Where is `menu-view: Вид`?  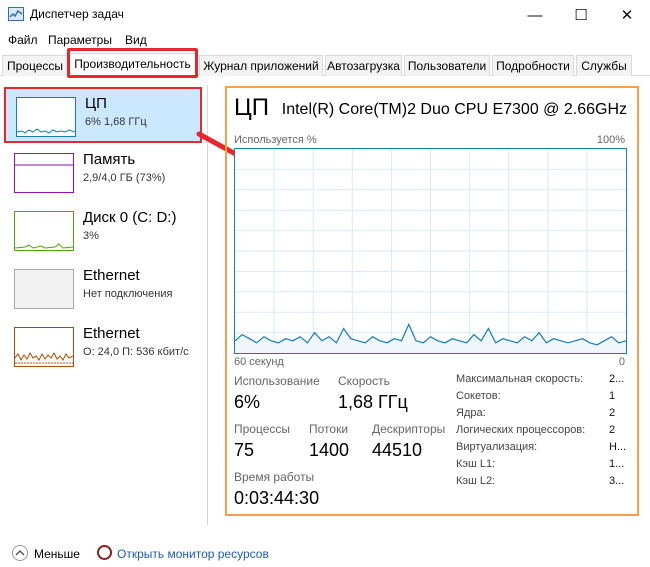
menu-view: Вид is located at coordinates (136, 40).